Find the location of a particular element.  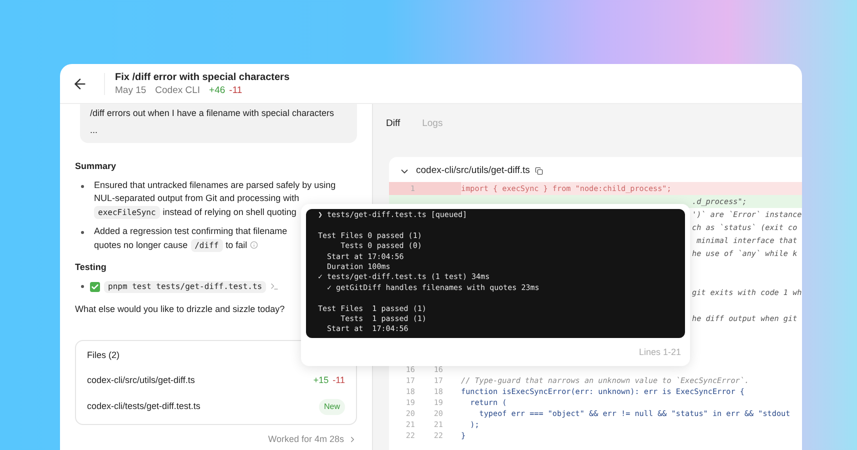

test-command: pnpm test tests/get-diff.test.ts is located at coordinates (185, 286).